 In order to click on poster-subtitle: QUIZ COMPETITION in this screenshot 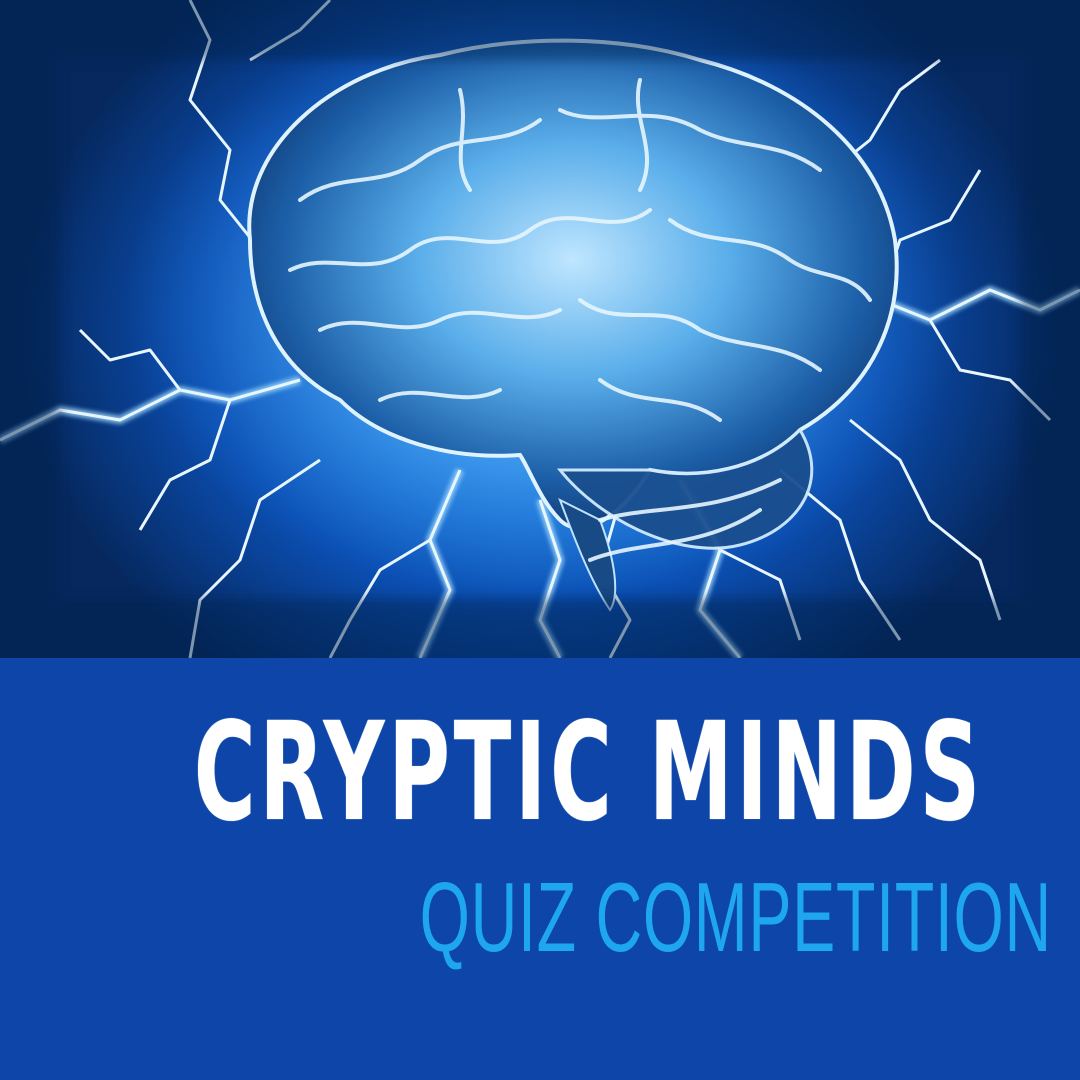, I will do `click(735, 917)`.